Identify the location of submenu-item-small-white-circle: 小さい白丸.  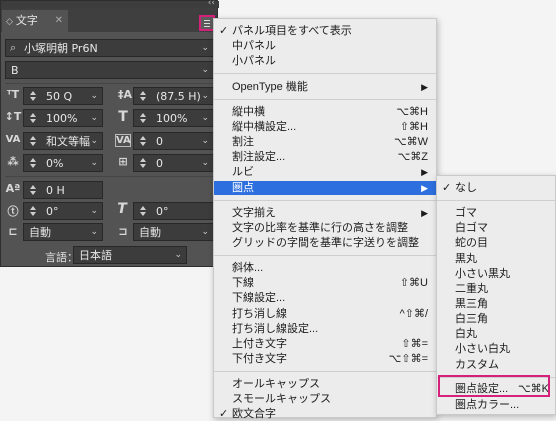
(496, 349).